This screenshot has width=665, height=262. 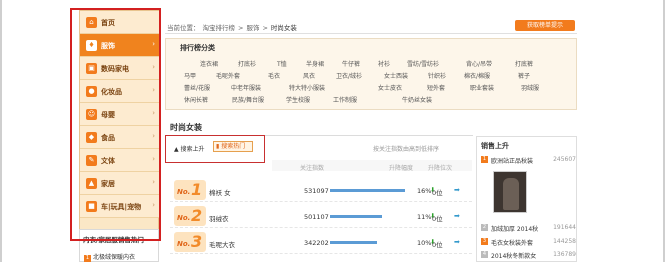 I want to click on breadcrumb: 当前位置： 淘宝排行榜 > 服饰 > 时尚女装, so click(x=233, y=27).